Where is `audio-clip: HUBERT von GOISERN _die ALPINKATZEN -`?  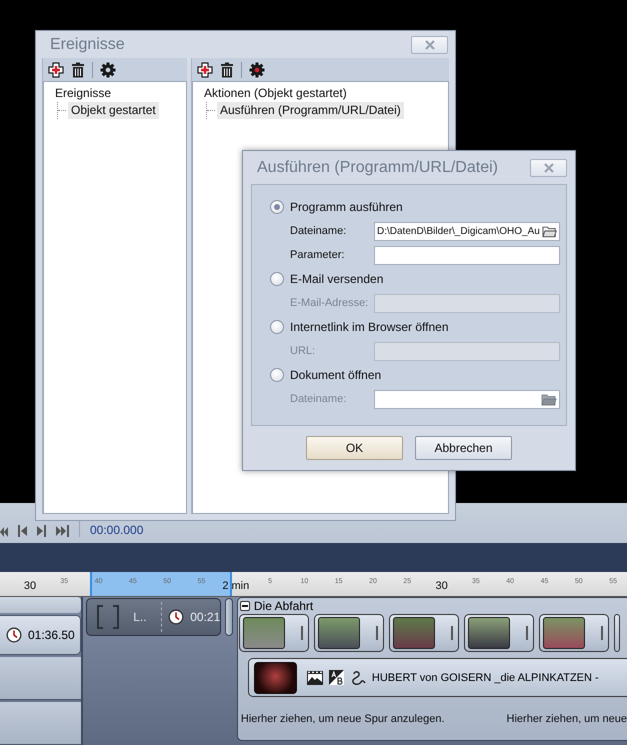 audio-clip: HUBERT von GOISERN _die ALPINKATZEN - is located at coordinates (437, 677).